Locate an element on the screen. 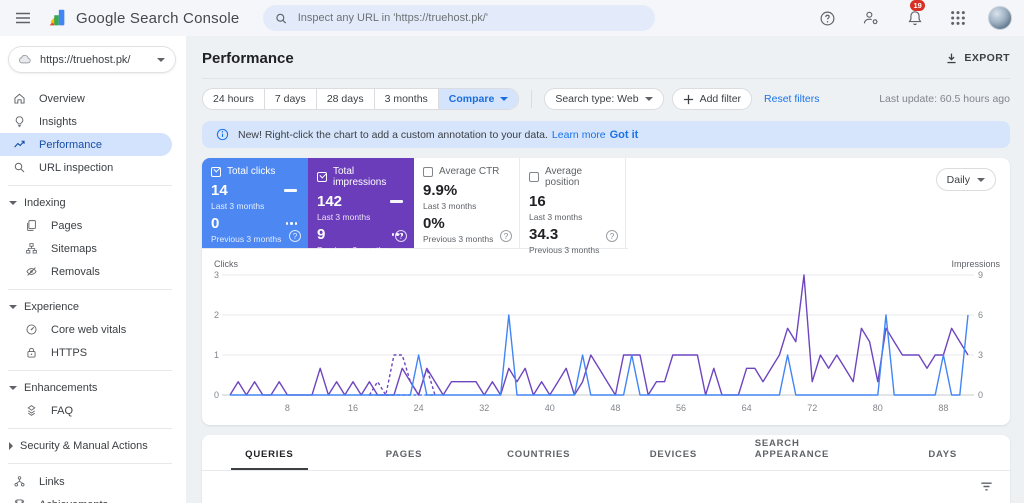  apps-grid-icon is located at coordinates (958, 18).